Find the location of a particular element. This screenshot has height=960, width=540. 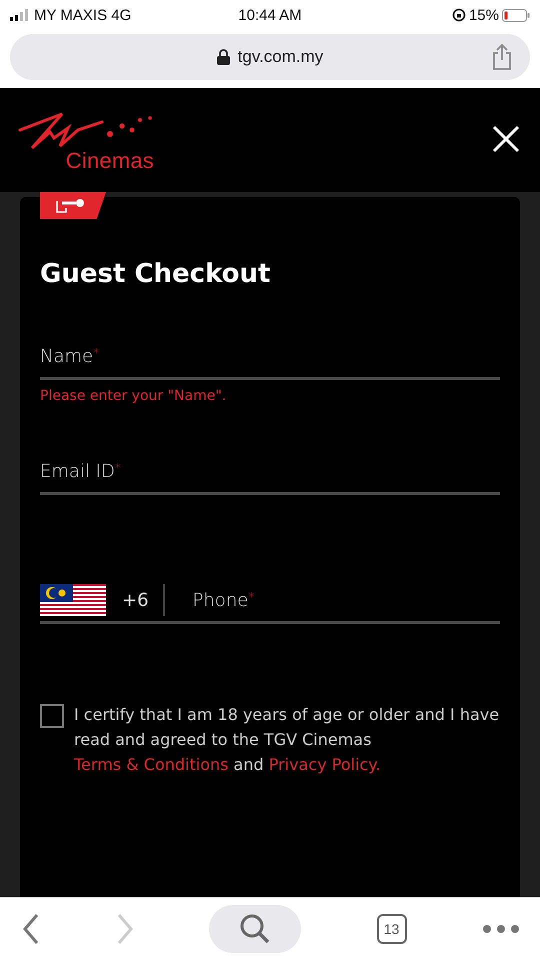

input-field: Email ID* is located at coordinates (270, 472).